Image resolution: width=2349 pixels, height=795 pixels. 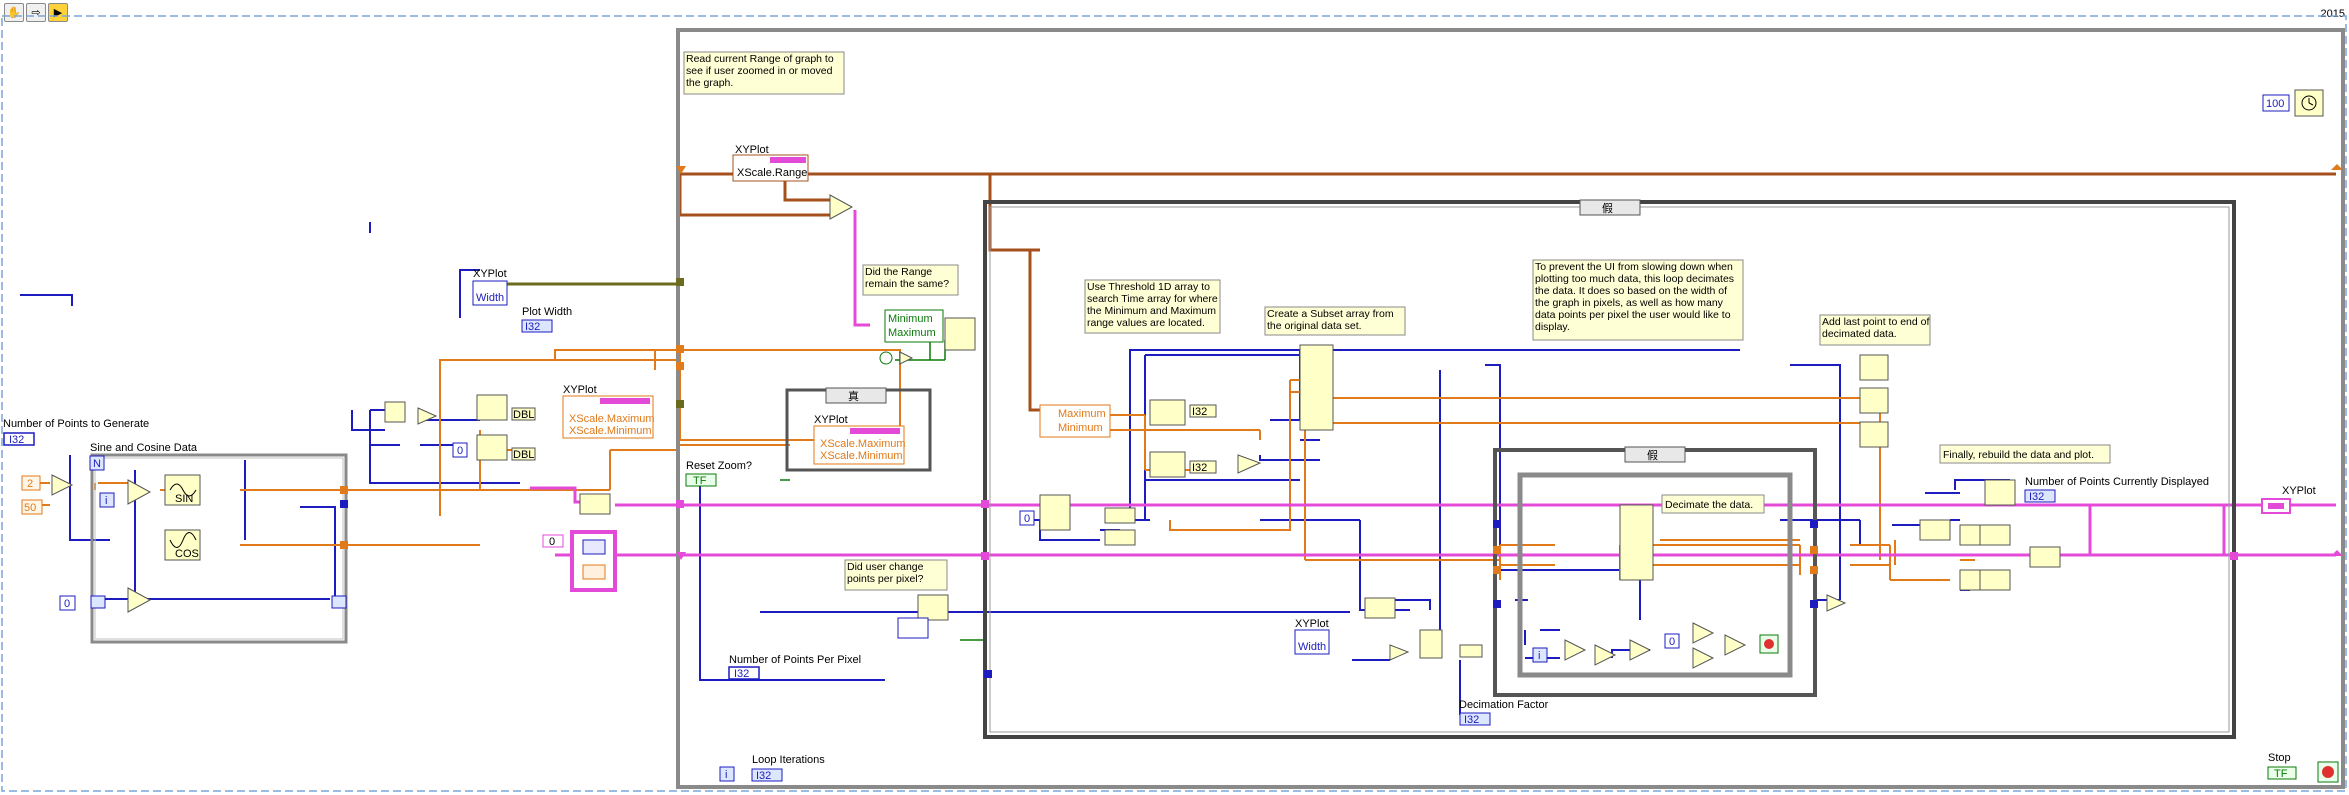 I want to click on wait-ms-constant: 100, so click(x=2276, y=103).